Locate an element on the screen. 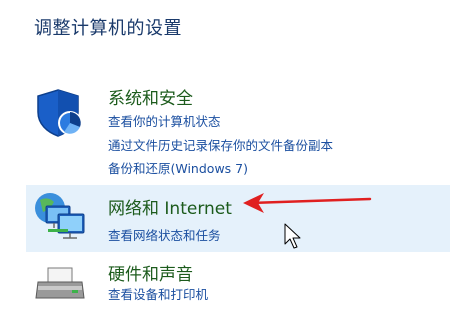  link-view-network-status: 查看网络状态和任务 is located at coordinates (164, 234).